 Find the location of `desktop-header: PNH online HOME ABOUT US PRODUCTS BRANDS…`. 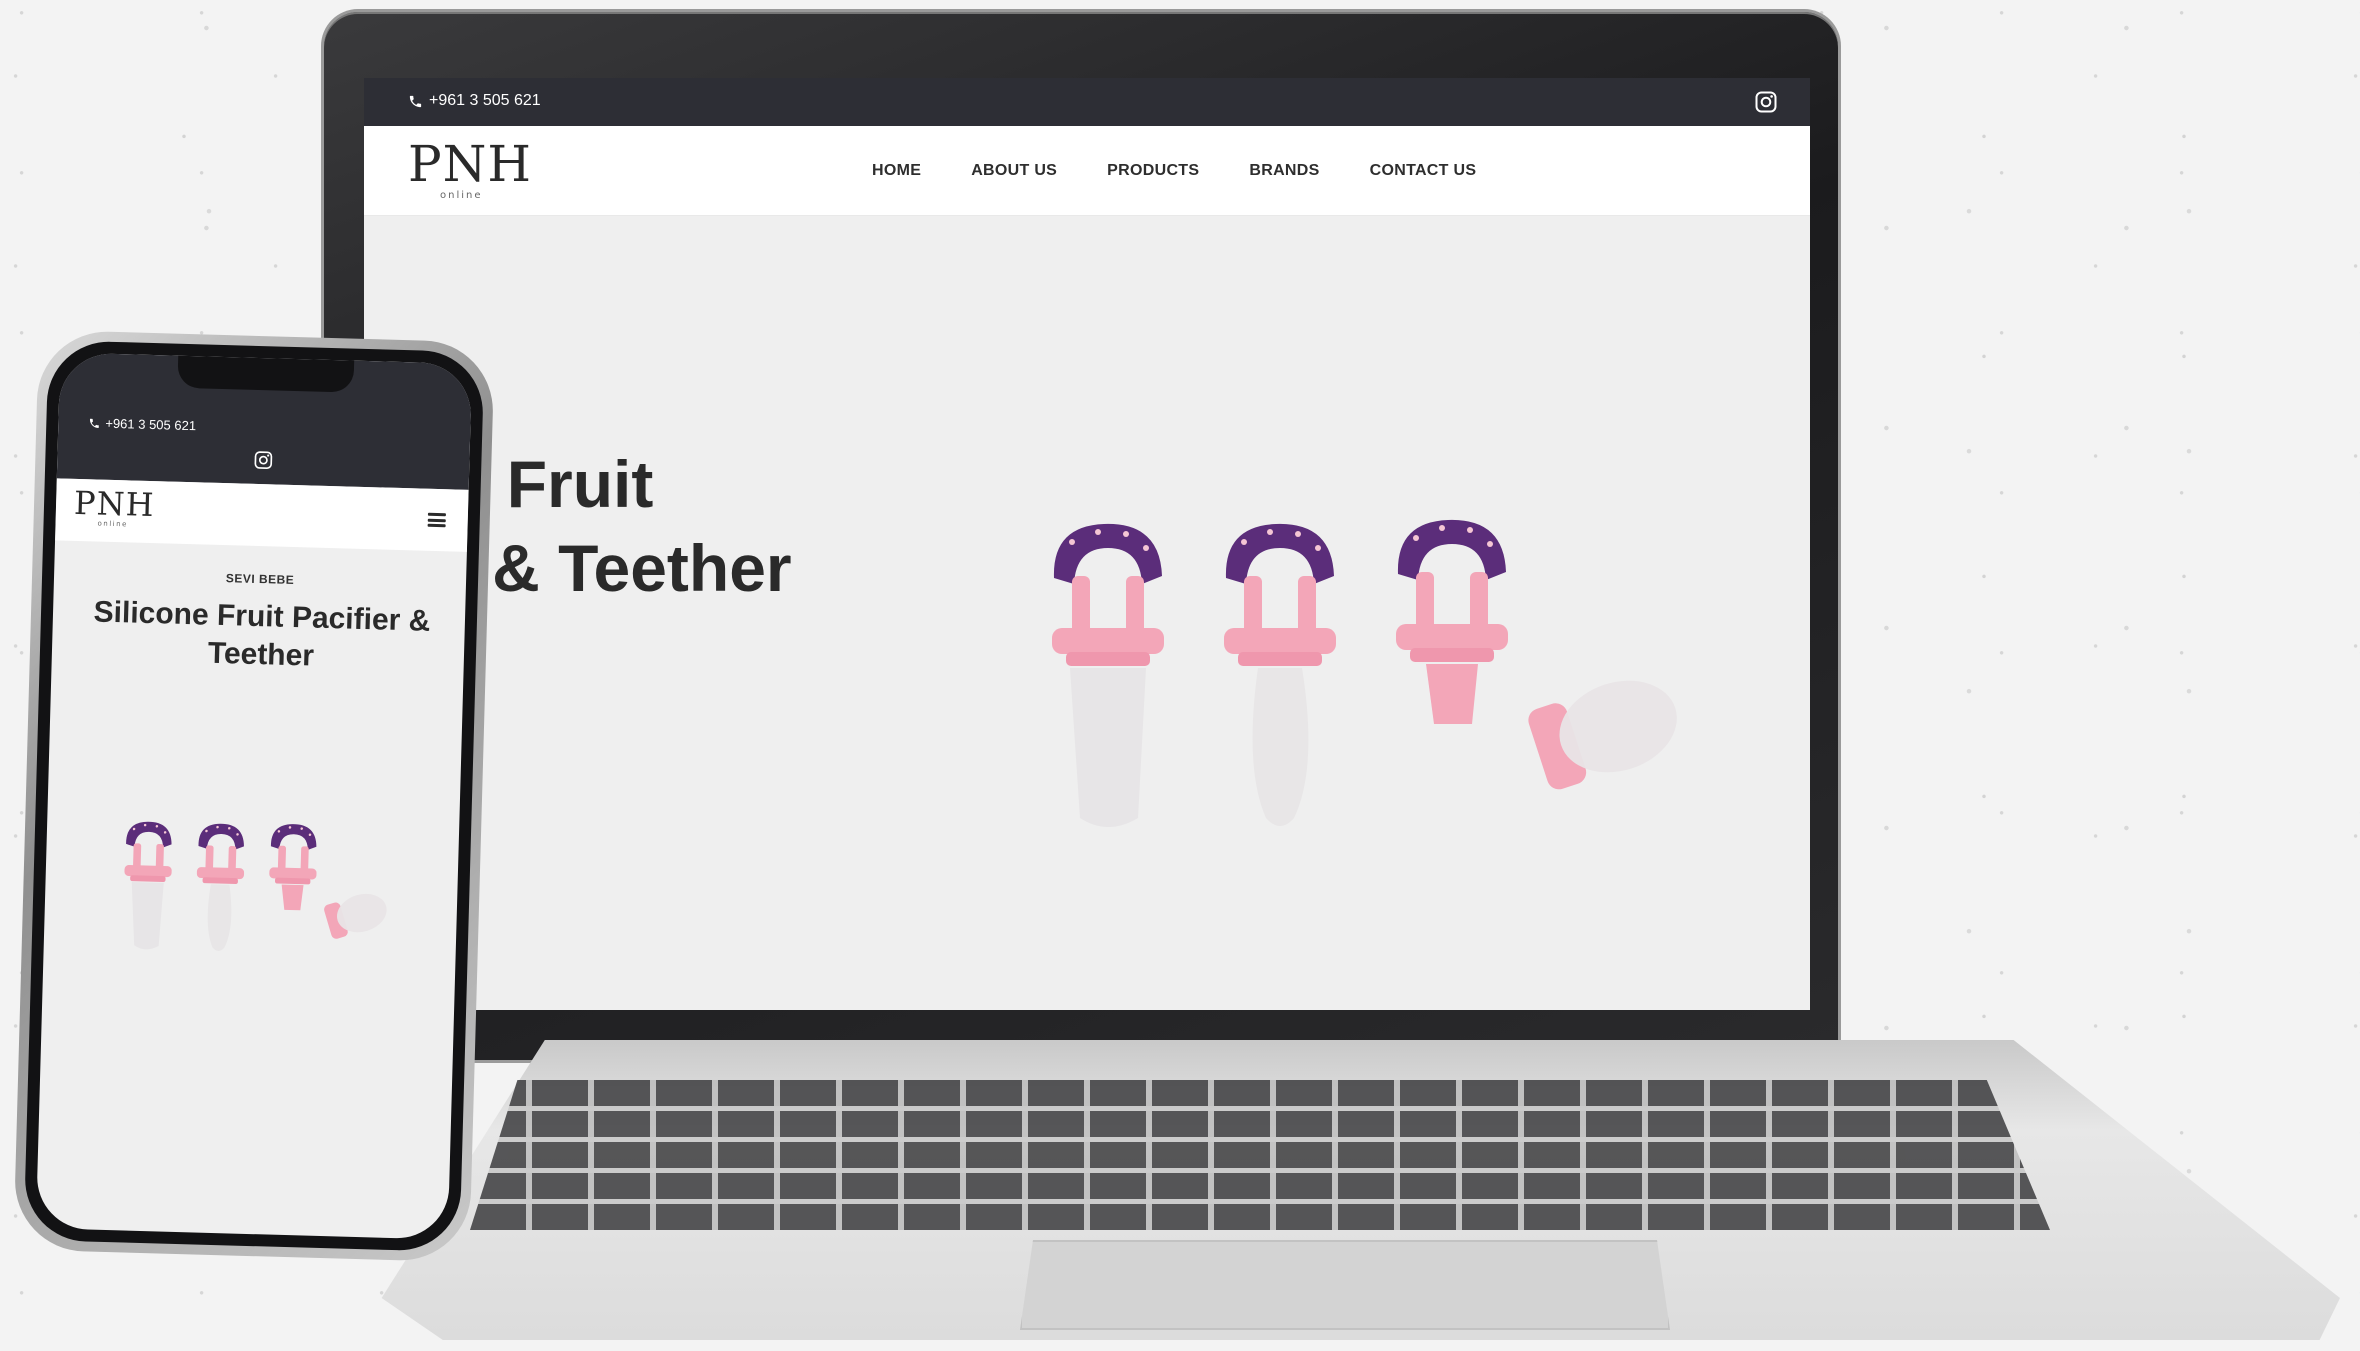

desktop-header: PNH online HOME ABOUT US PRODUCTS BRANDS… is located at coordinates (1087, 171).